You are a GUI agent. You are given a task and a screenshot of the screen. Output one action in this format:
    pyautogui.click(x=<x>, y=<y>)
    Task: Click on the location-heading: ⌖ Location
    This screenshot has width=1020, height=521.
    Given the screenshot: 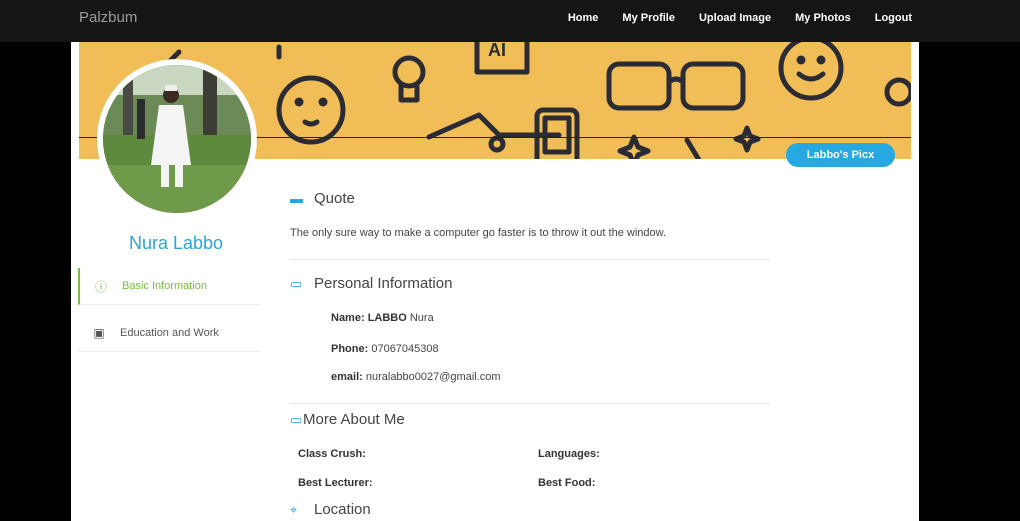 What is the action you would take?
    pyautogui.click(x=330, y=509)
    